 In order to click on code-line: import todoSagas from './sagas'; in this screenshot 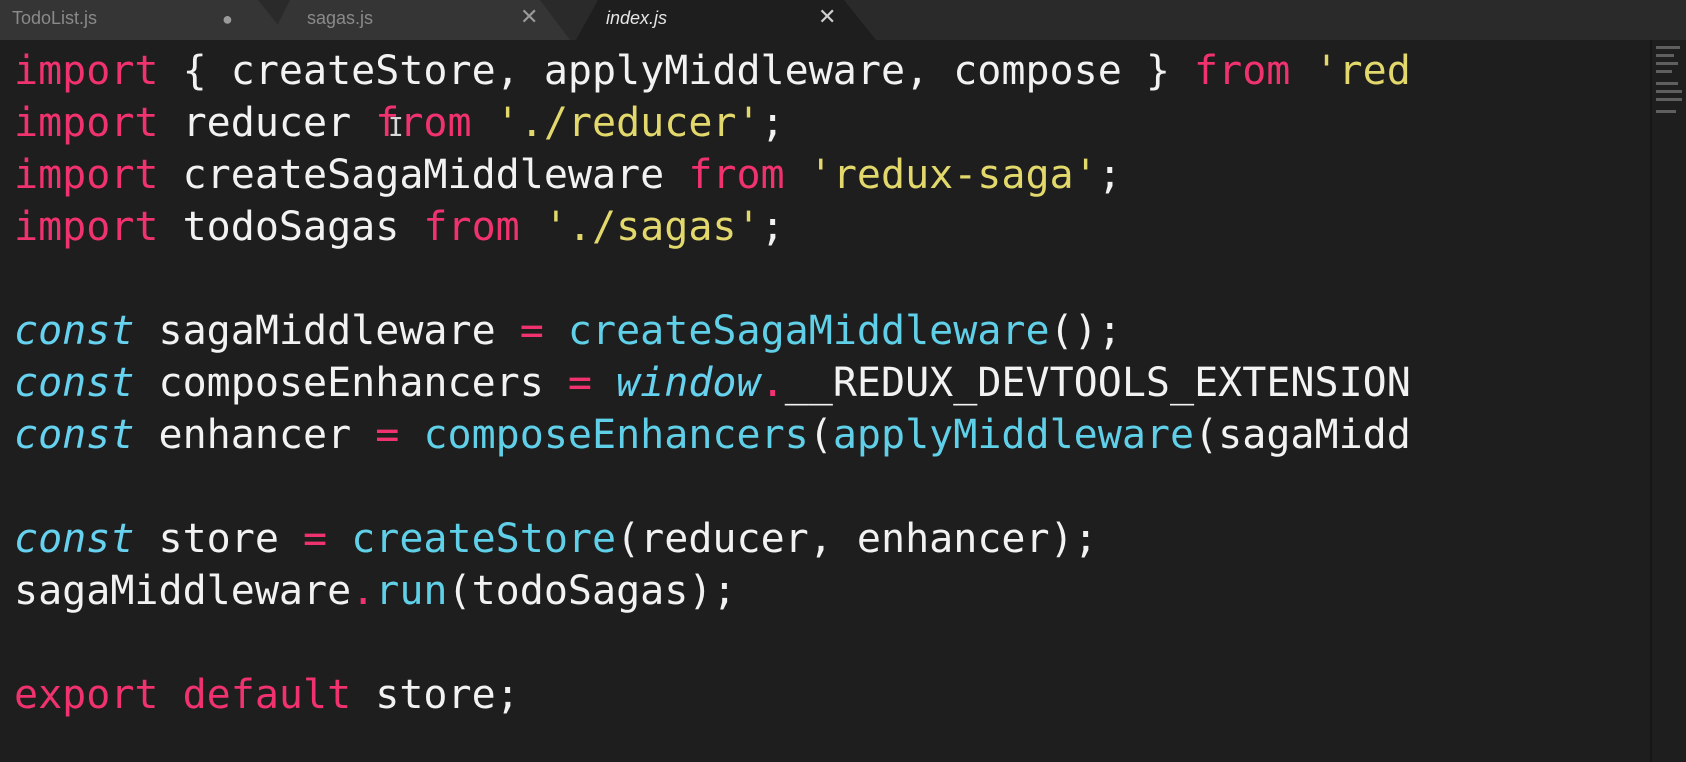, I will do `click(832, 227)`.